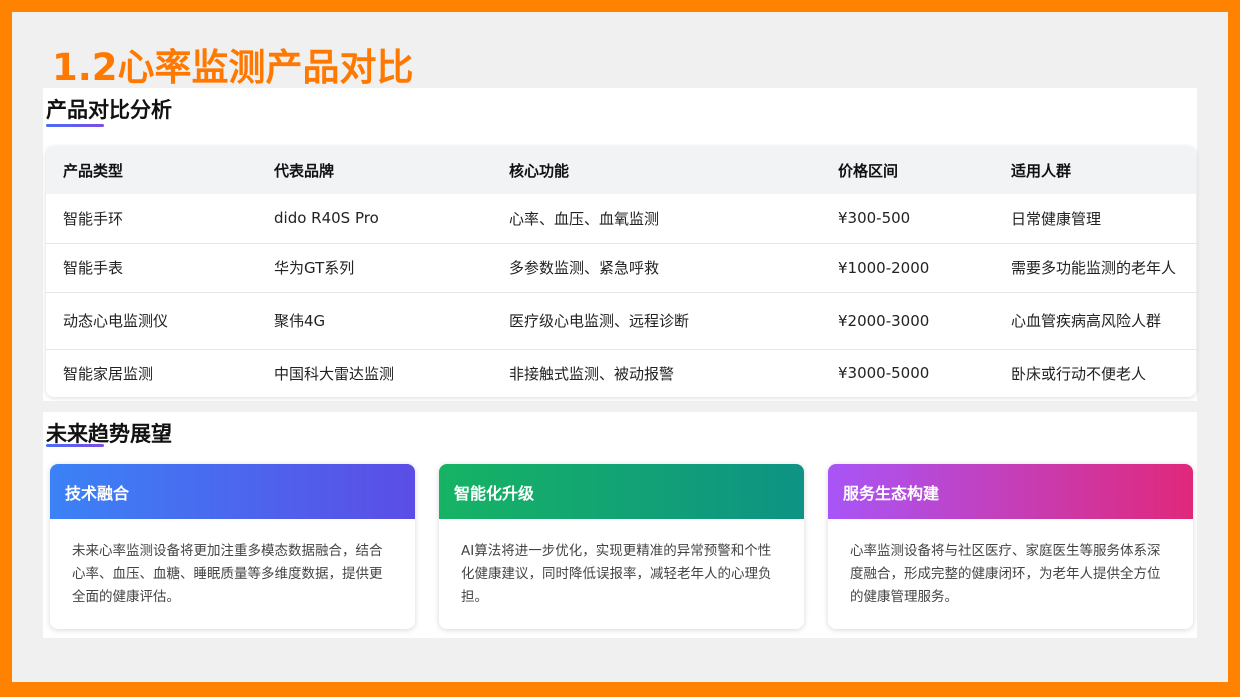 The image size is (1240, 697). I want to click on table-cell: 非接触式监测、被动报警, so click(592, 373).